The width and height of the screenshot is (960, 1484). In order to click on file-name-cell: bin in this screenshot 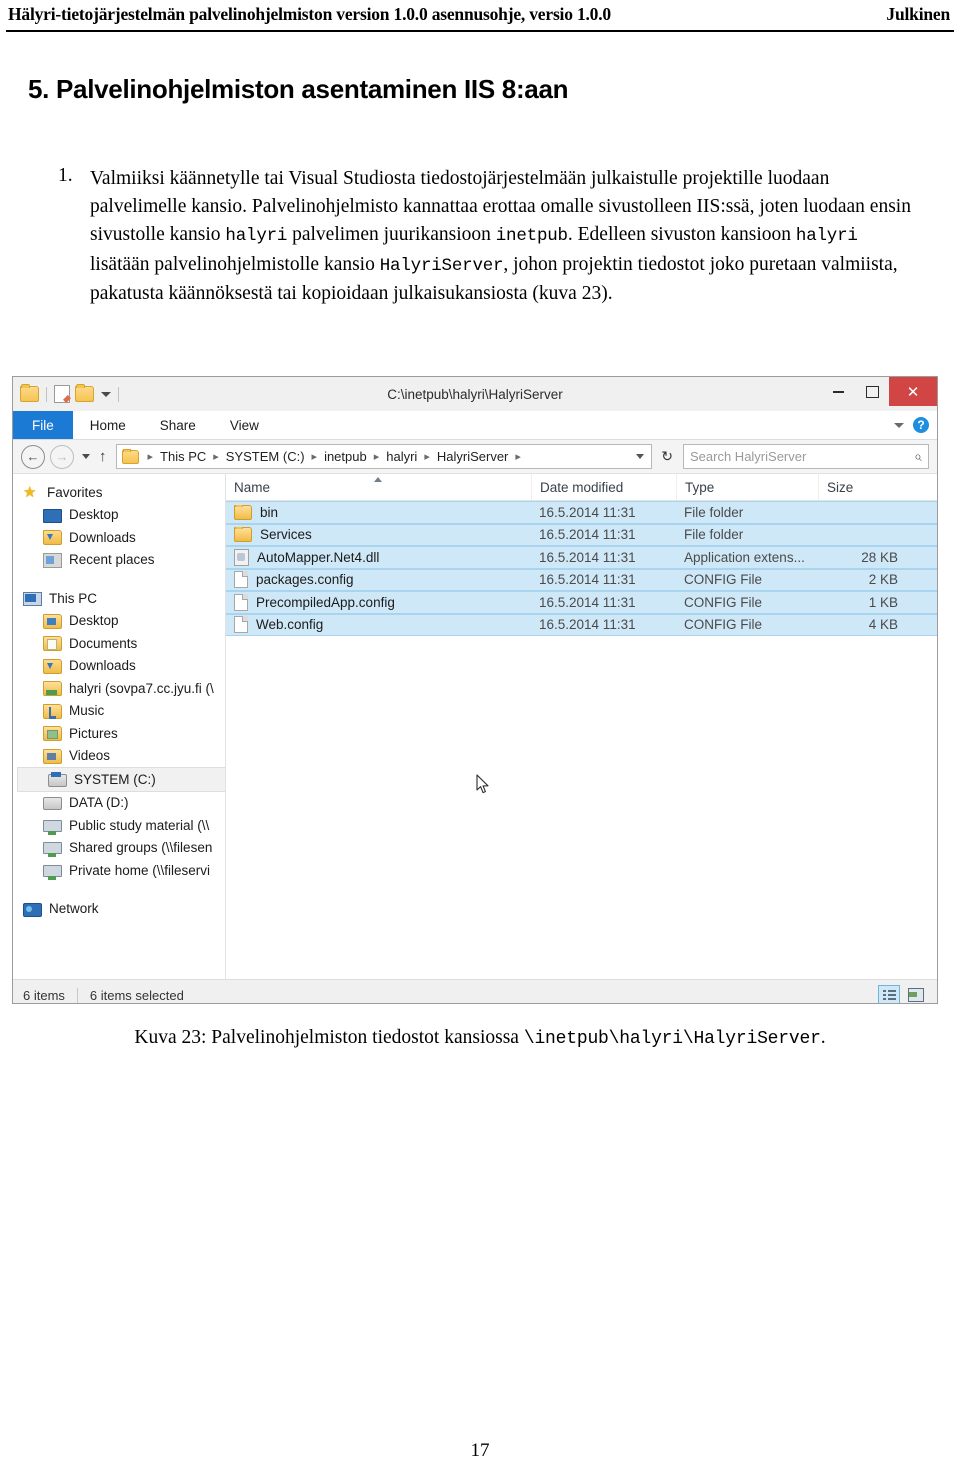, I will do `click(378, 512)`.